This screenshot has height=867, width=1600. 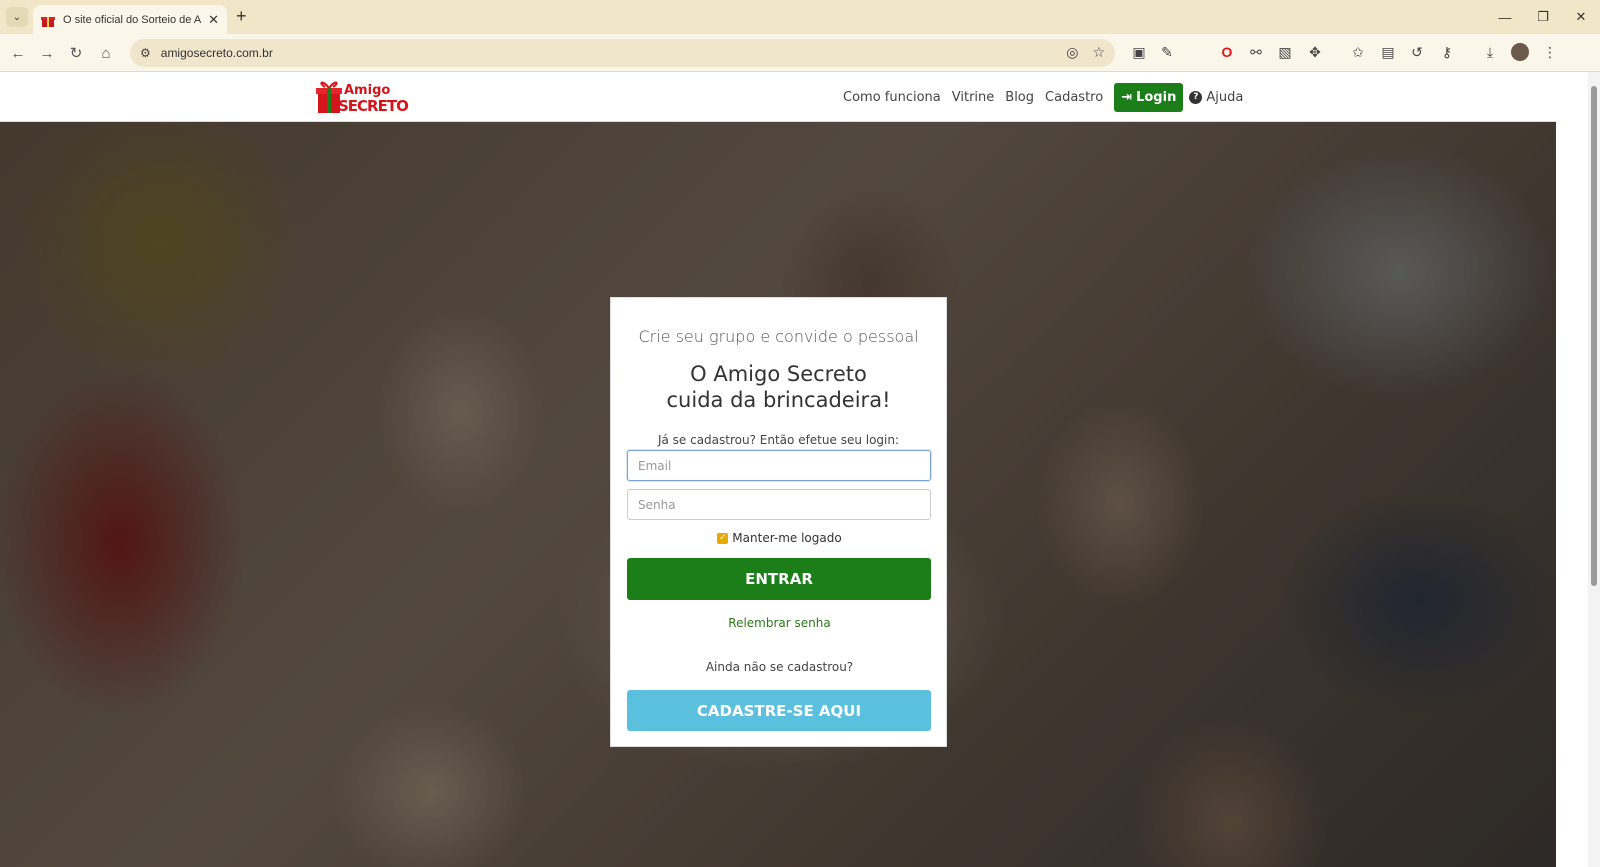 I want to click on home-icon: ⌂, so click(x=106, y=53).